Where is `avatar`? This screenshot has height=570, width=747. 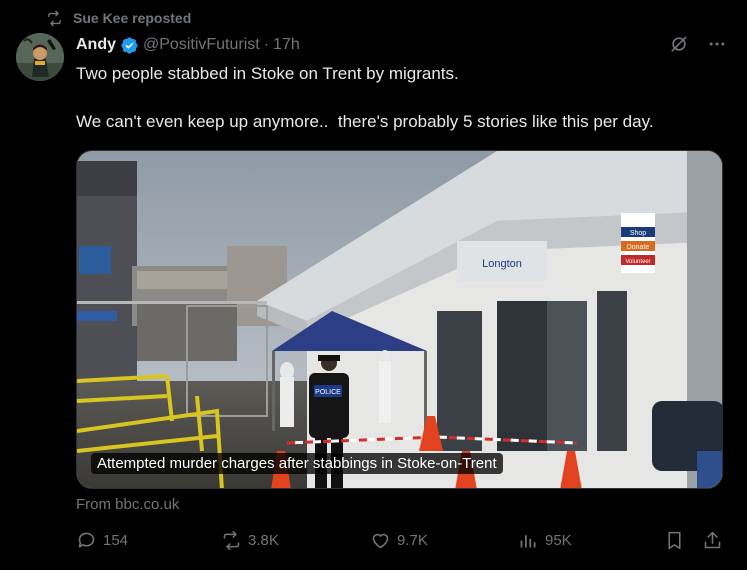 avatar is located at coordinates (40, 57).